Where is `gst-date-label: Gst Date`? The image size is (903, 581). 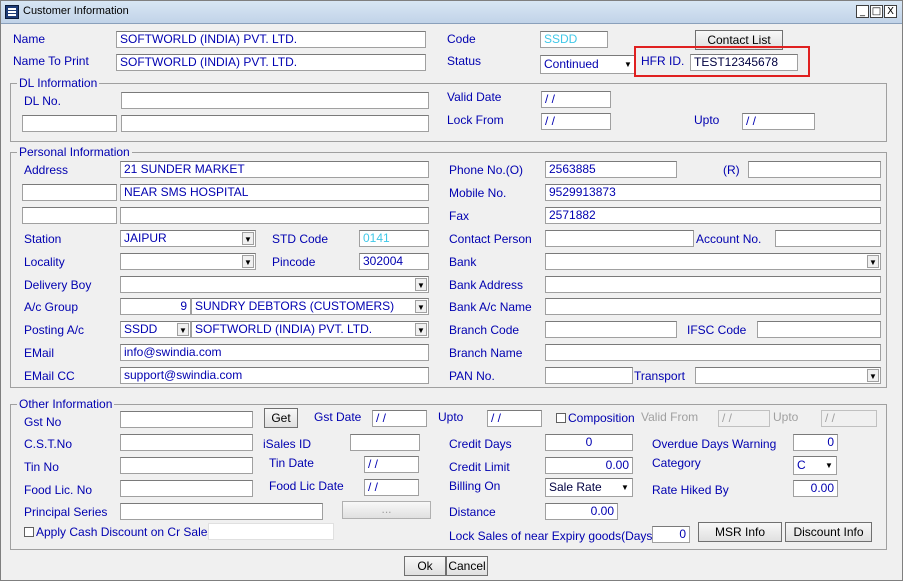 gst-date-label: Gst Date is located at coordinates (338, 417).